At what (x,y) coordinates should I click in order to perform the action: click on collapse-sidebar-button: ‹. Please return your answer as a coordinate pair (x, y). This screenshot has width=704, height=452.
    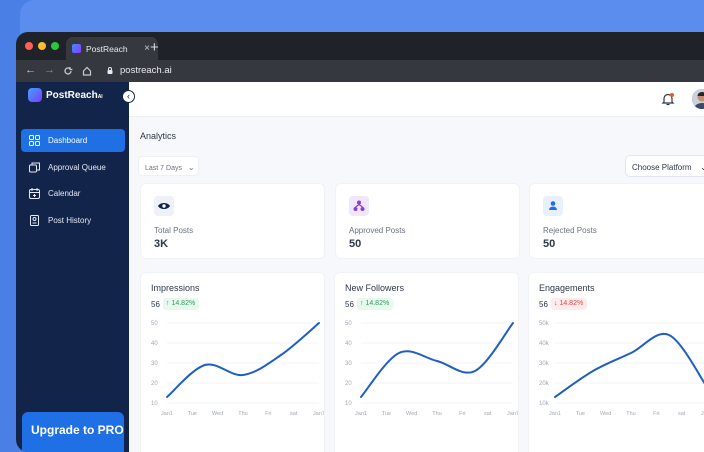
    Looking at the image, I should click on (128, 96).